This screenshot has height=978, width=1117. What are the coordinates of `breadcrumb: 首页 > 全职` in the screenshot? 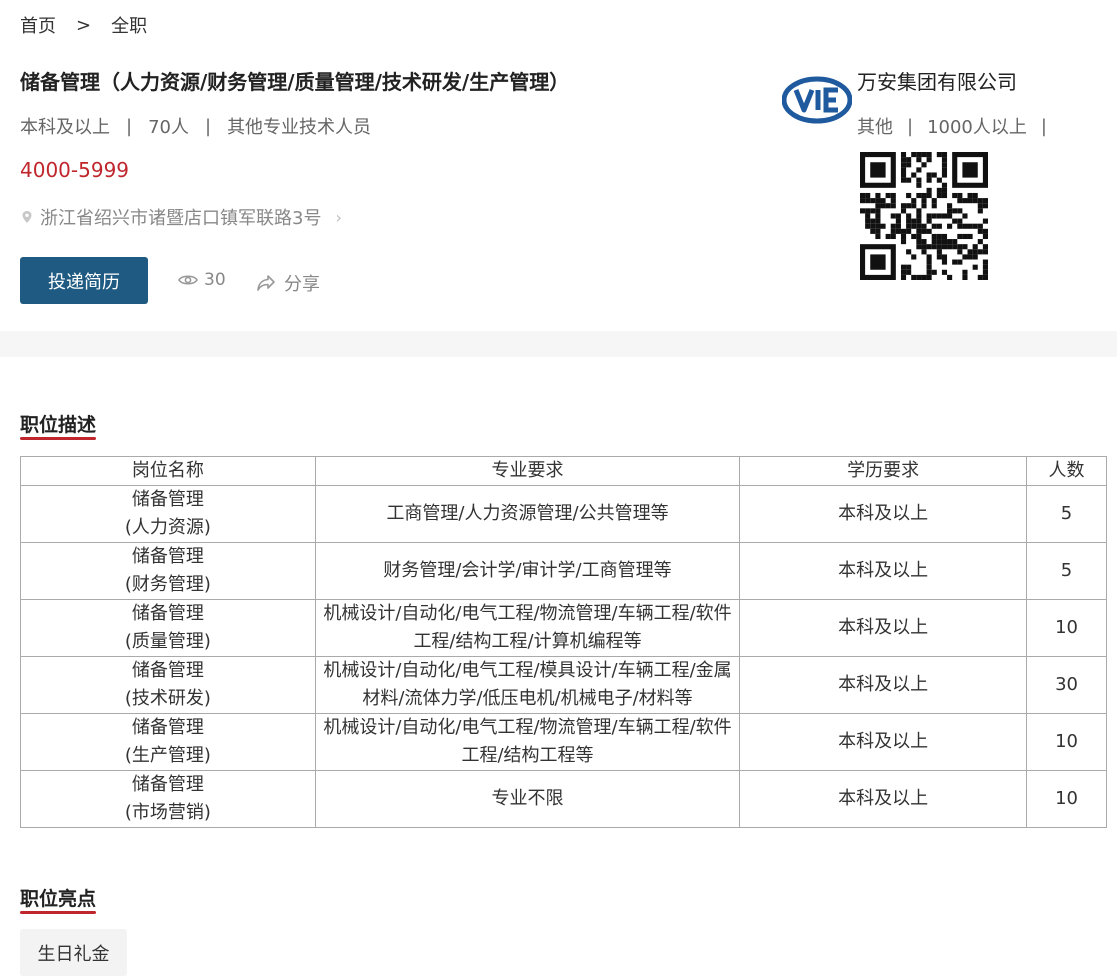 It's located at (83, 25).